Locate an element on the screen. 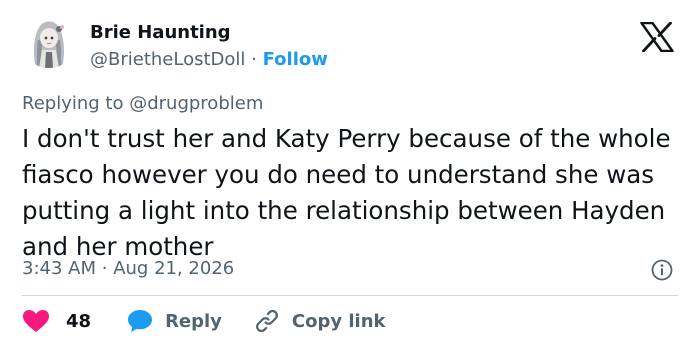  link-icon is located at coordinates (266, 321).